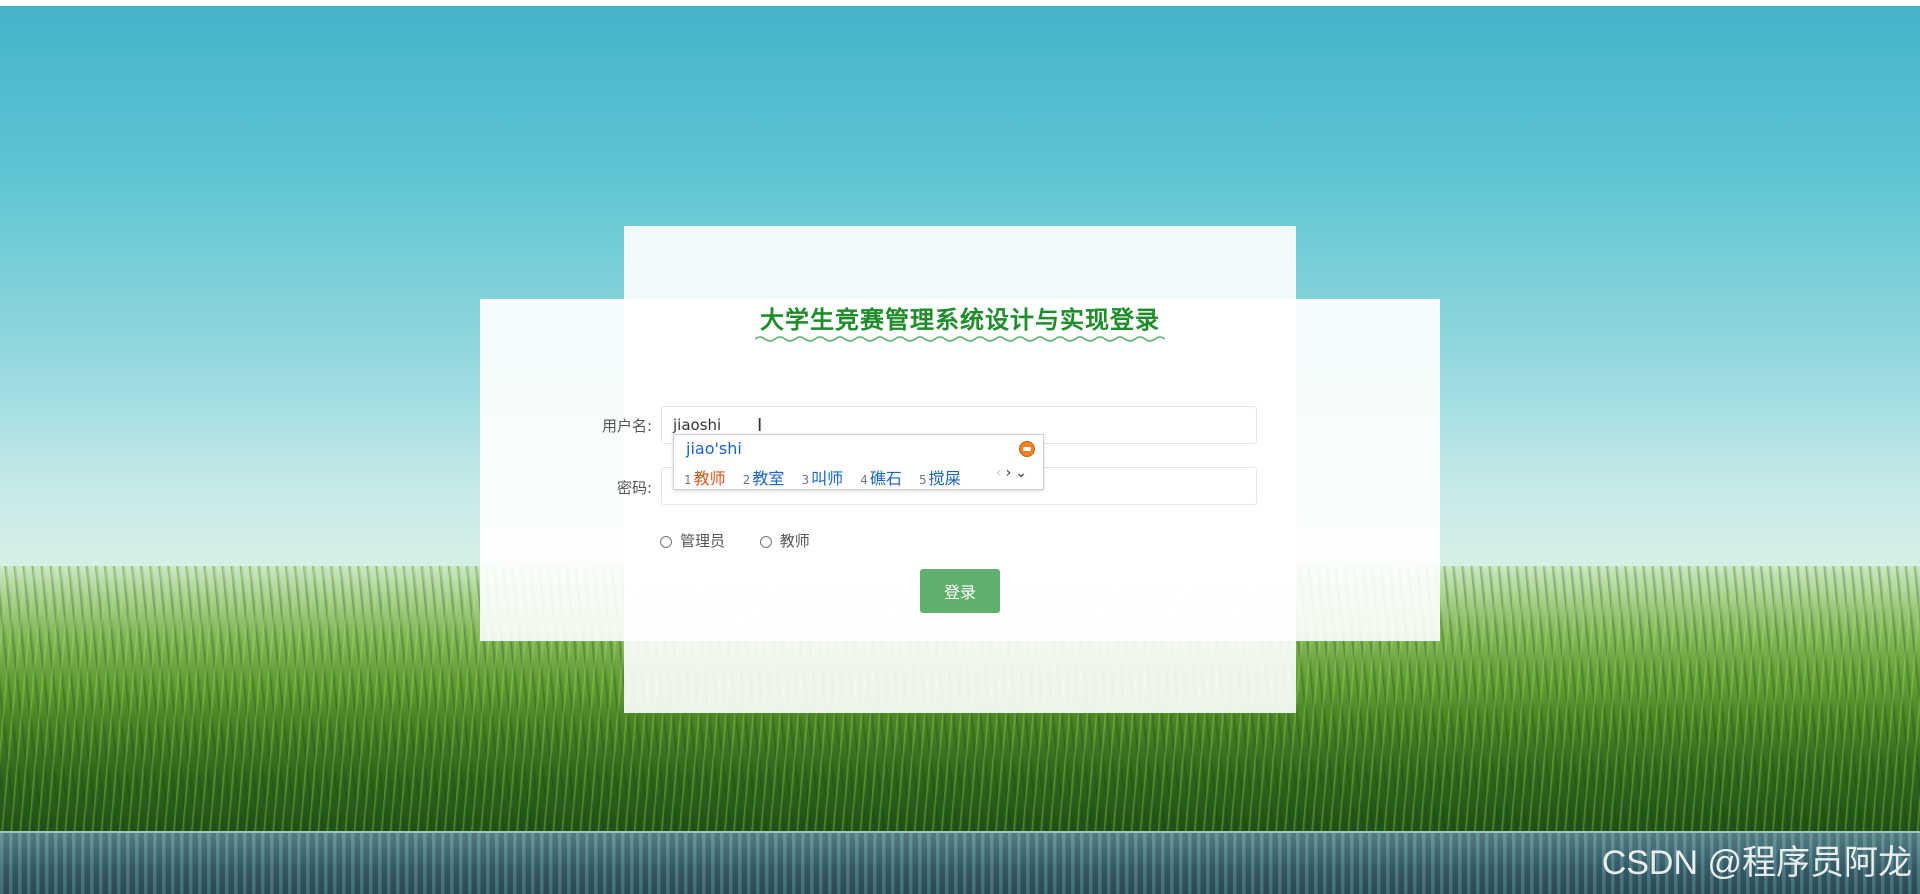  I want to click on text-cursor-icon: I, so click(760, 425).